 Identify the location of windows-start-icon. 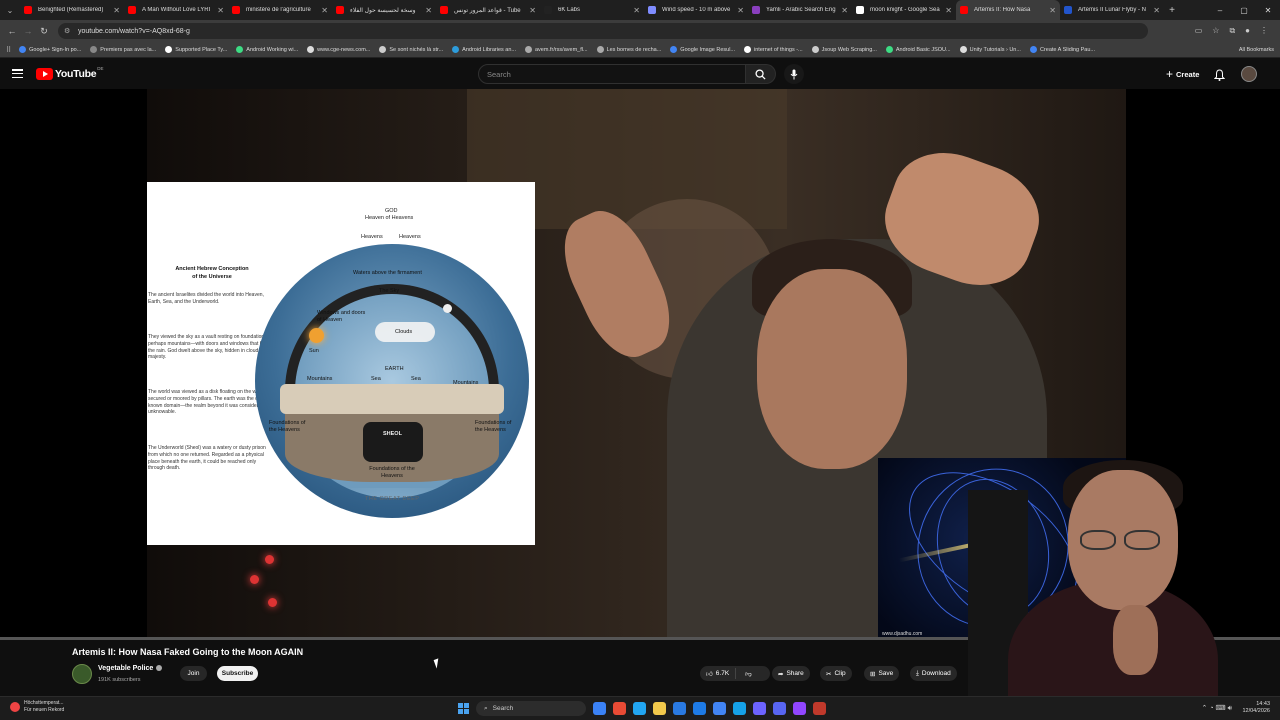
(463, 708).